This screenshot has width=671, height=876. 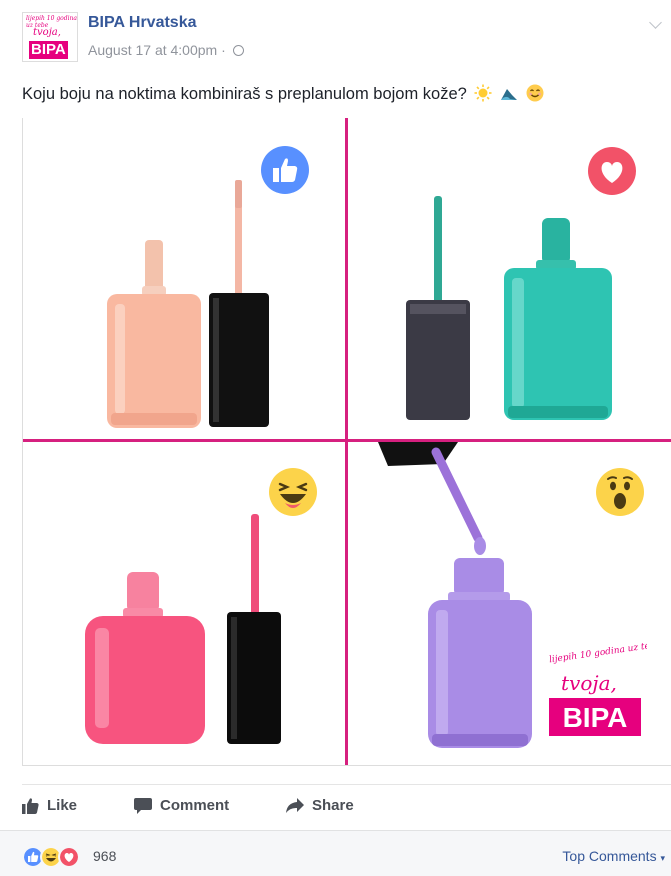 I want to click on reaction-wow-badge, so click(x=620, y=492).